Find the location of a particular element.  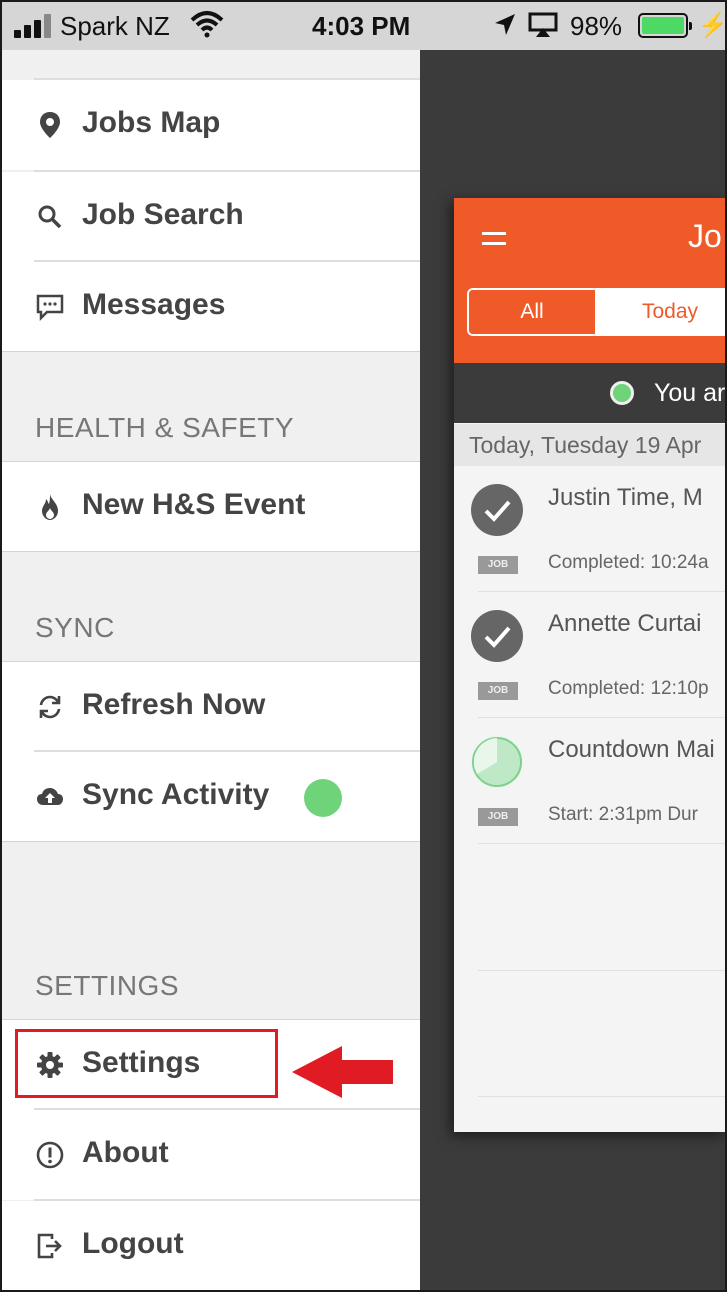

cloud-upload-icon is located at coordinates (50, 796).